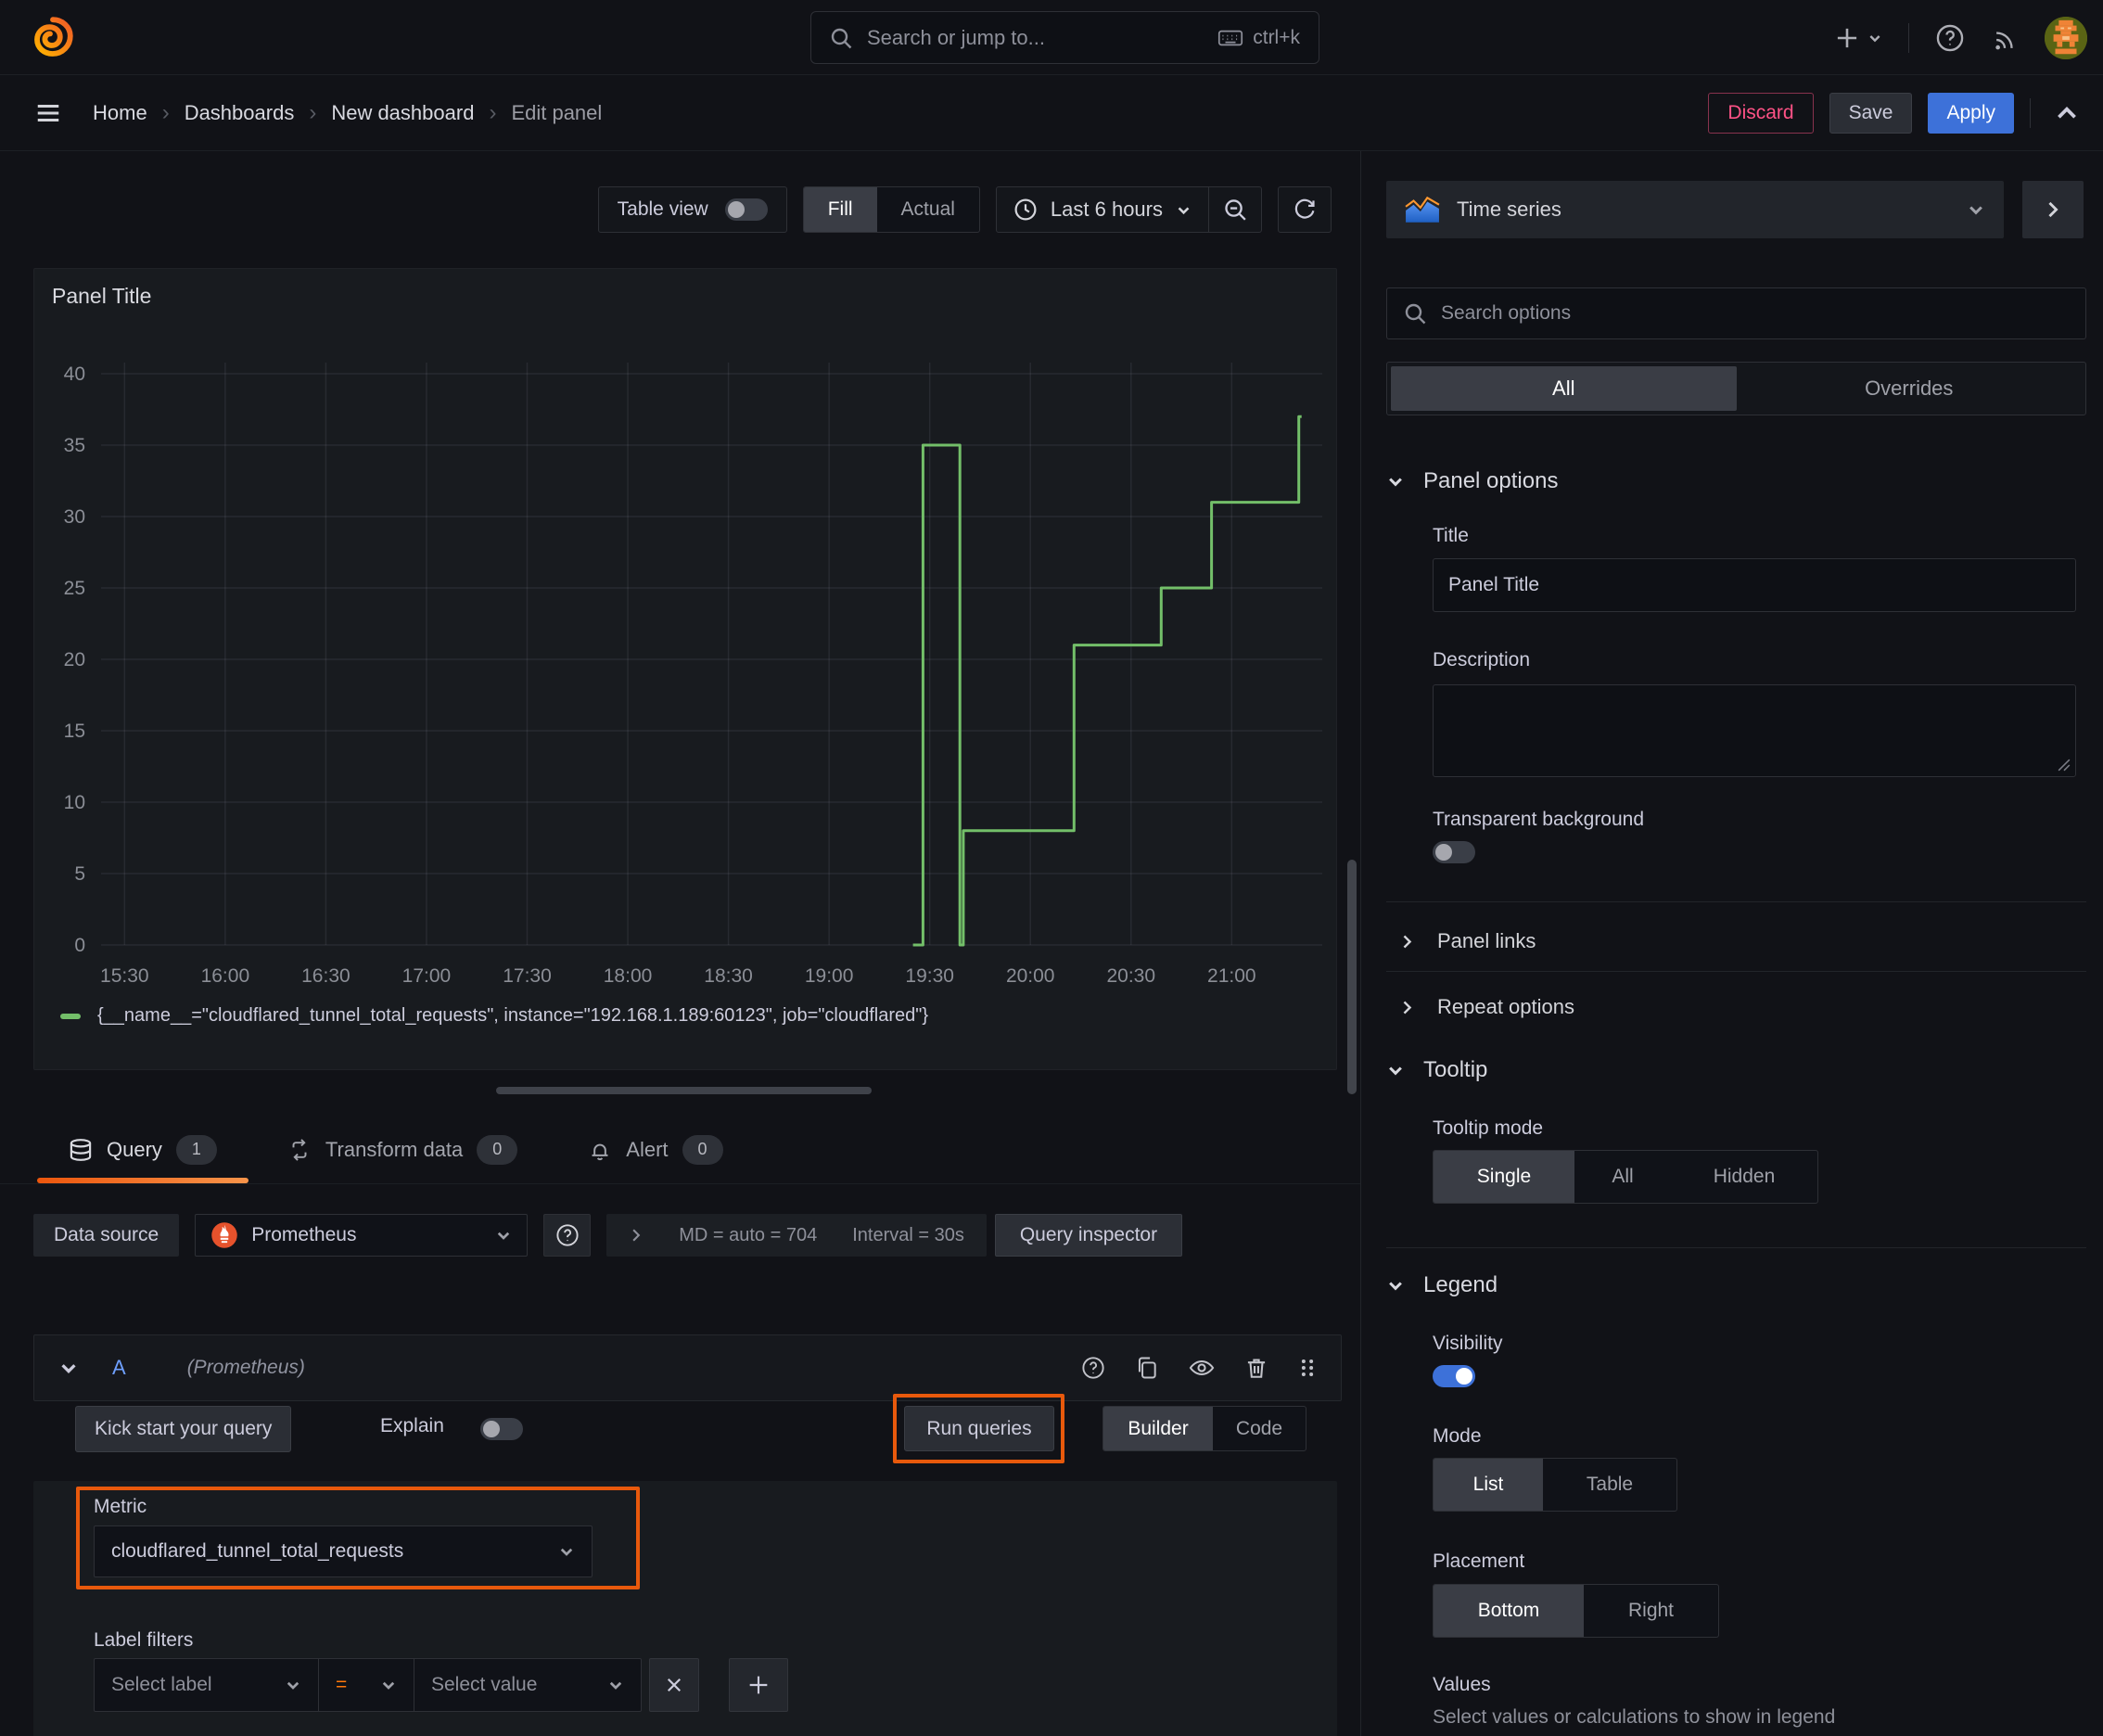 Image resolution: width=2103 pixels, height=1736 pixels. Describe the element at coordinates (1871, 113) in the screenshot. I see `save-button: Save` at that location.